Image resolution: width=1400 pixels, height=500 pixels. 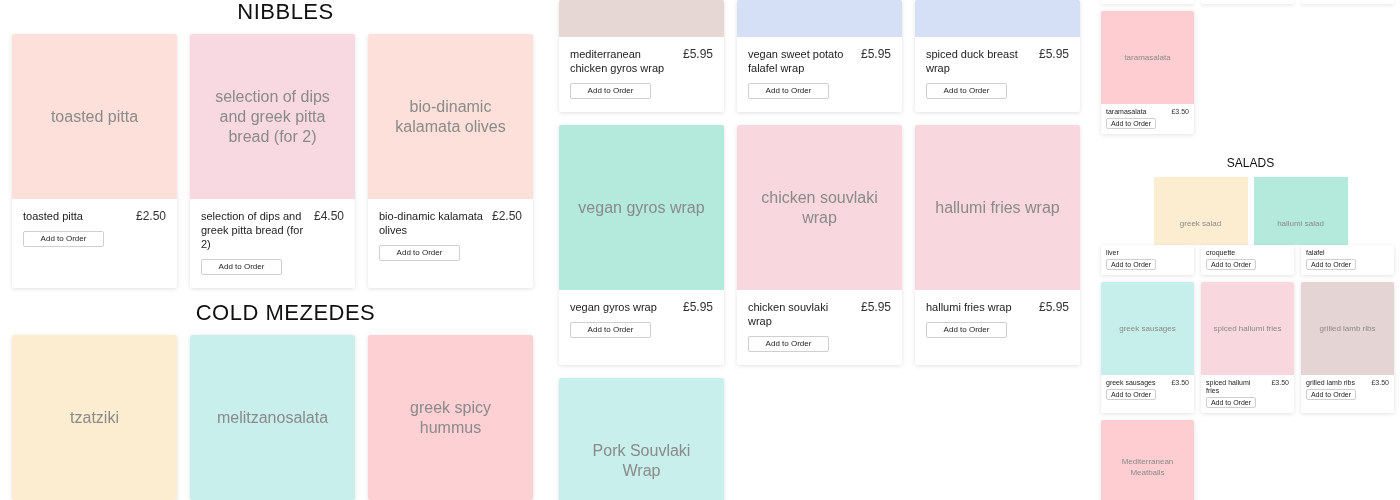 What do you see at coordinates (969, 307) in the screenshot?
I see `item-name: hallumi fries wrap` at bounding box center [969, 307].